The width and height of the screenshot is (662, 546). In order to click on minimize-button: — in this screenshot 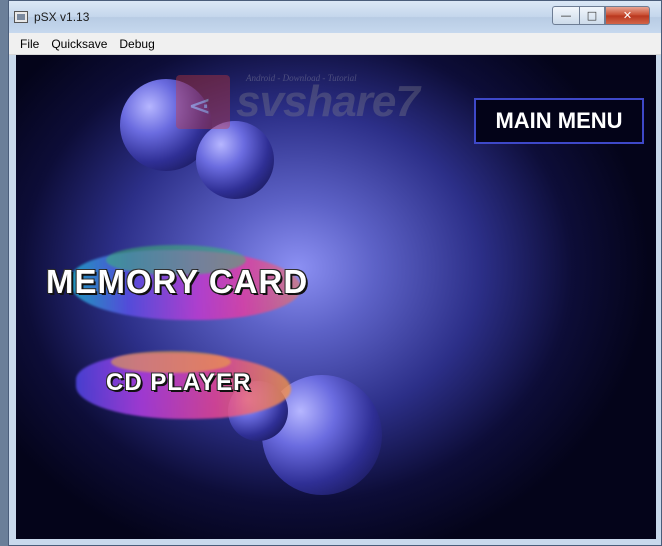, I will do `click(565, 15)`.